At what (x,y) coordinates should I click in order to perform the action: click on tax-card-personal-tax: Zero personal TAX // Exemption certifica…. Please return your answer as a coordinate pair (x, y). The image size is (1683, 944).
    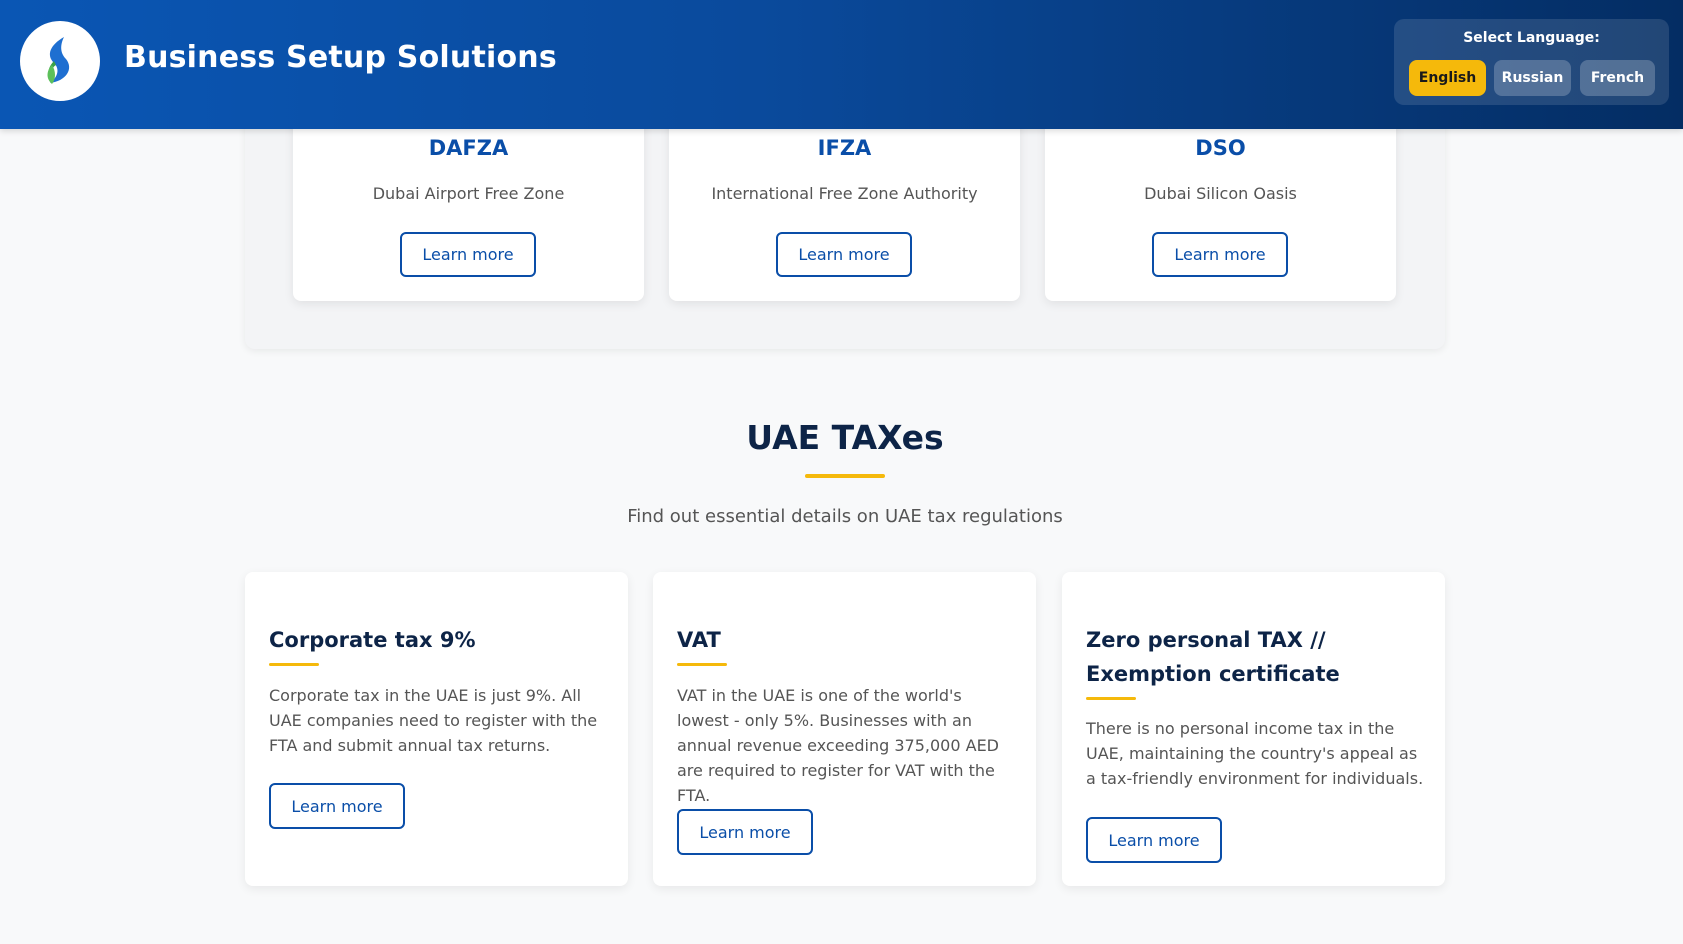
    Looking at the image, I should click on (1253, 729).